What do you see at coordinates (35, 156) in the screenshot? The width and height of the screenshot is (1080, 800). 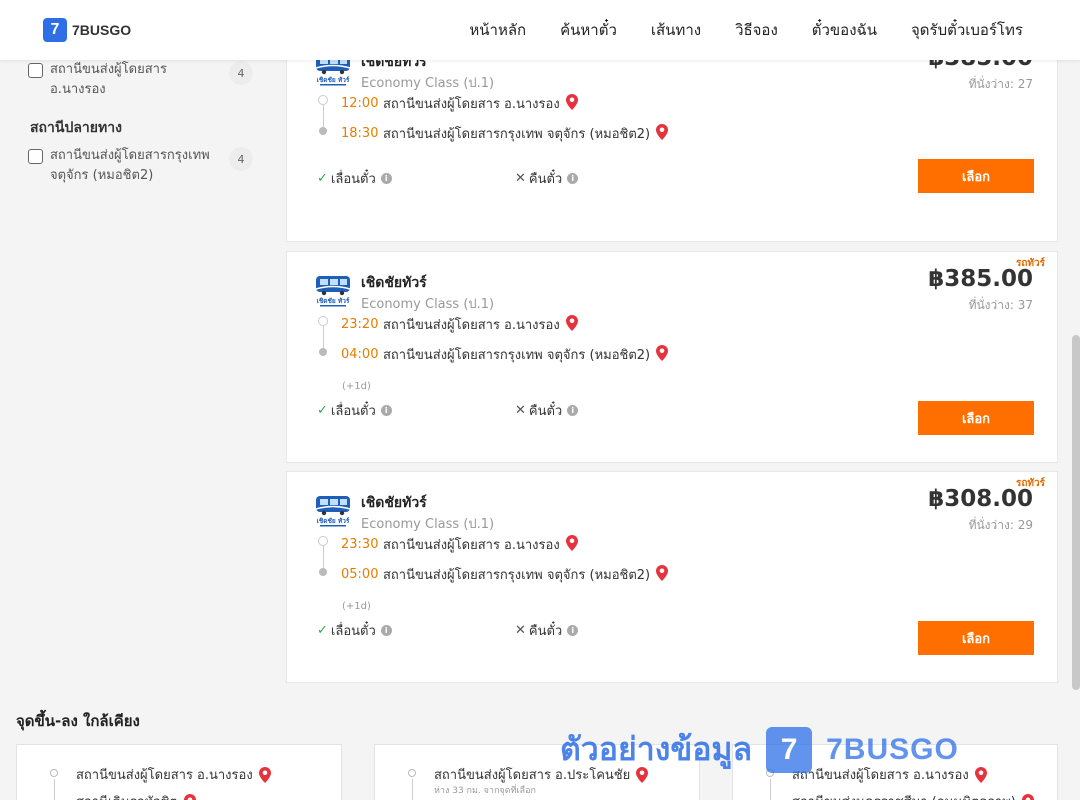 I see `destination-checkbox` at bounding box center [35, 156].